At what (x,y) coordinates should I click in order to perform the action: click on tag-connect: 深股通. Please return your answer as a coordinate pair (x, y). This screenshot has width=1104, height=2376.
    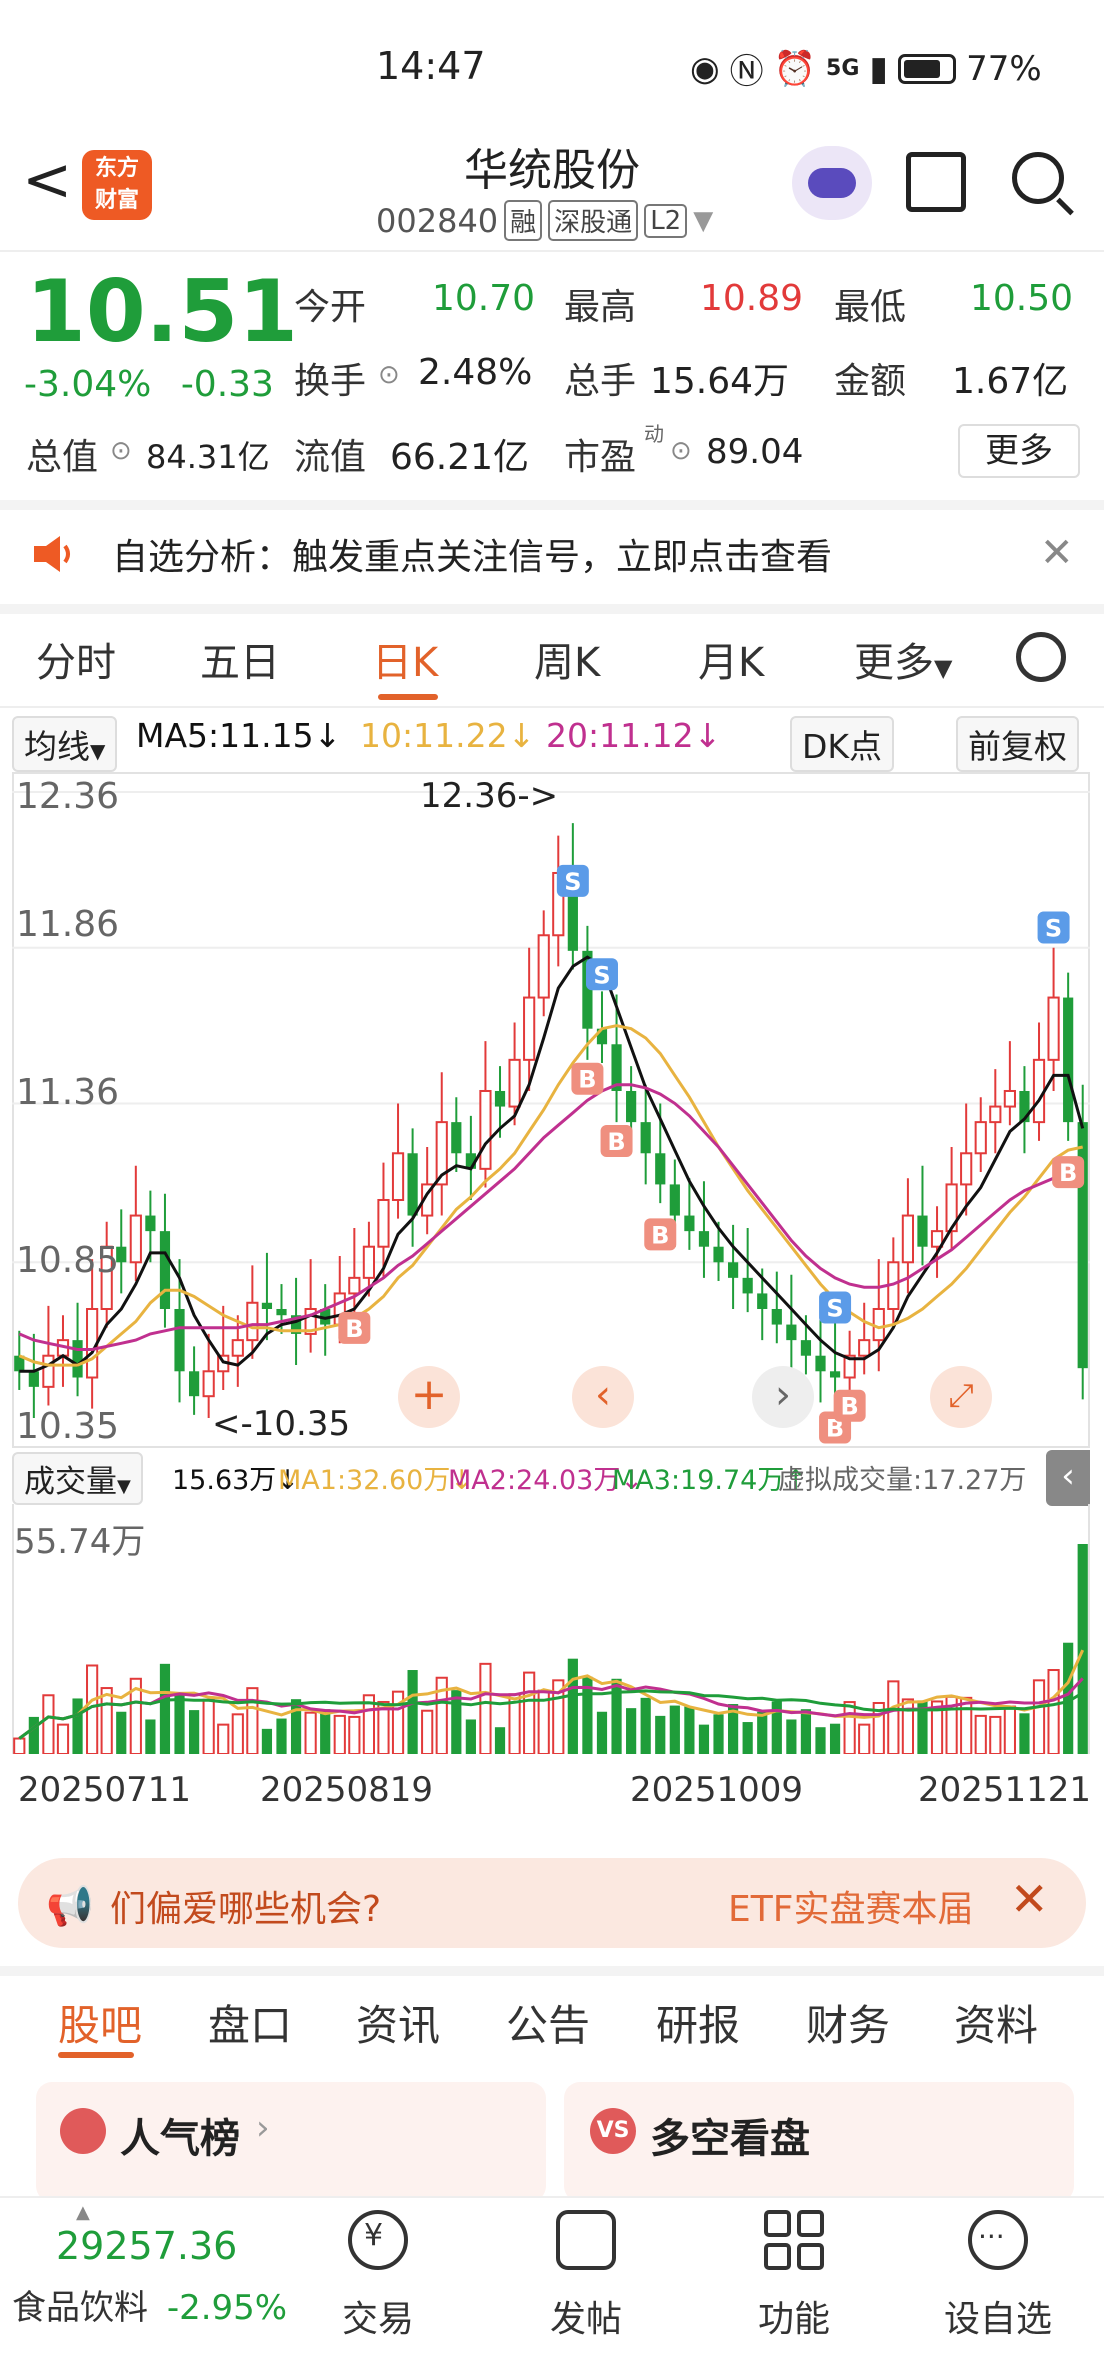
    Looking at the image, I should click on (593, 220).